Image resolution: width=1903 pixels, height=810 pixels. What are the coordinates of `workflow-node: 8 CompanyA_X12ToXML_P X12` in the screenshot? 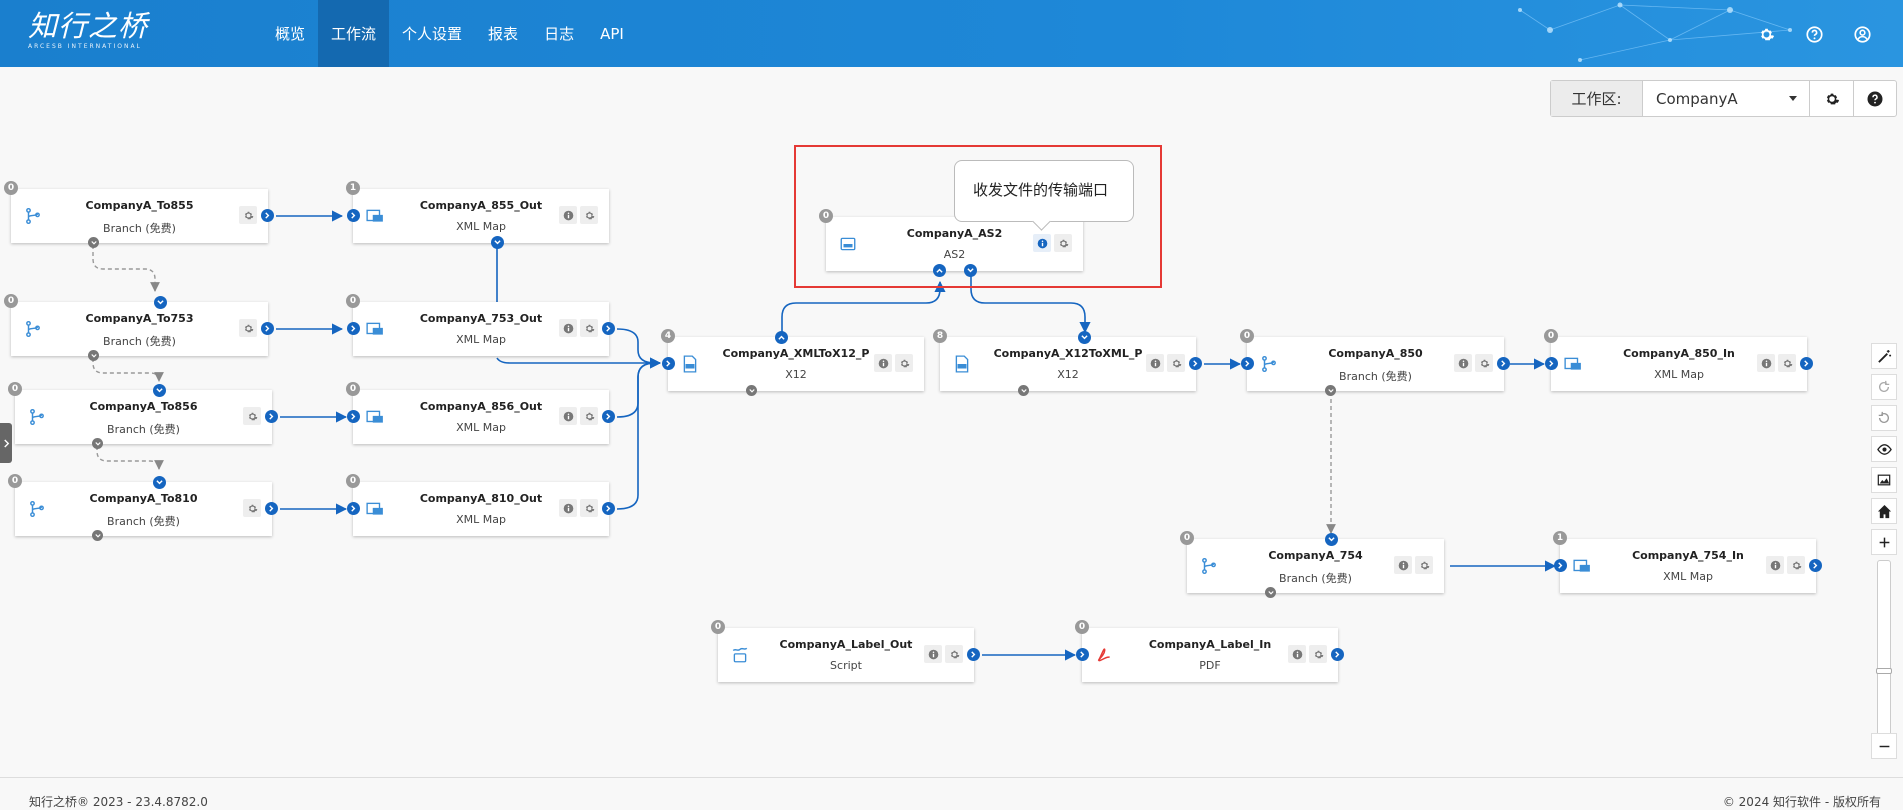 It's located at (1067, 362).